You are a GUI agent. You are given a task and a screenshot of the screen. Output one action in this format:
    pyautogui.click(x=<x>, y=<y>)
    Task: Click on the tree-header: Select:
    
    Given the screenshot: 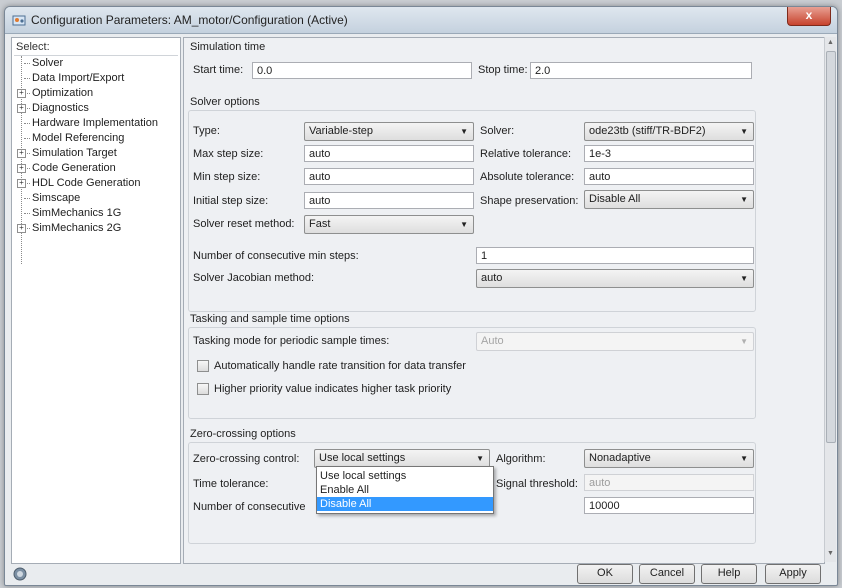 What is the action you would take?
    pyautogui.click(x=96, y=48)
    